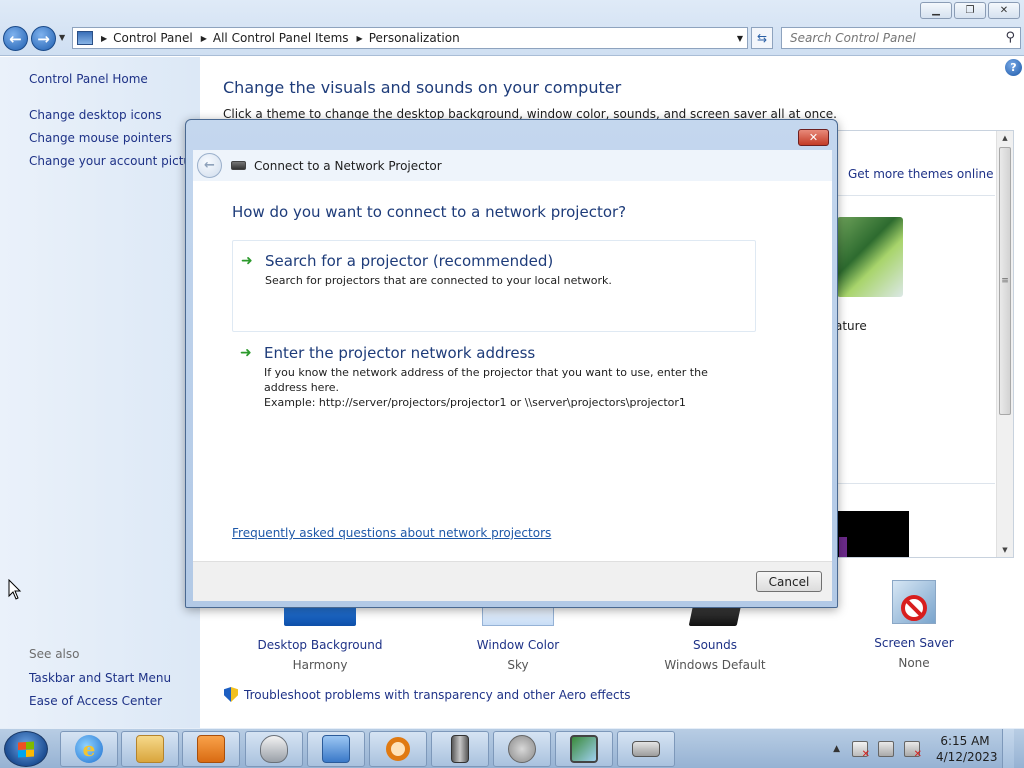 The height and width of the screenshot is (768, 1024). I want to click on taskbar-button-speaker, so click(522, 749).